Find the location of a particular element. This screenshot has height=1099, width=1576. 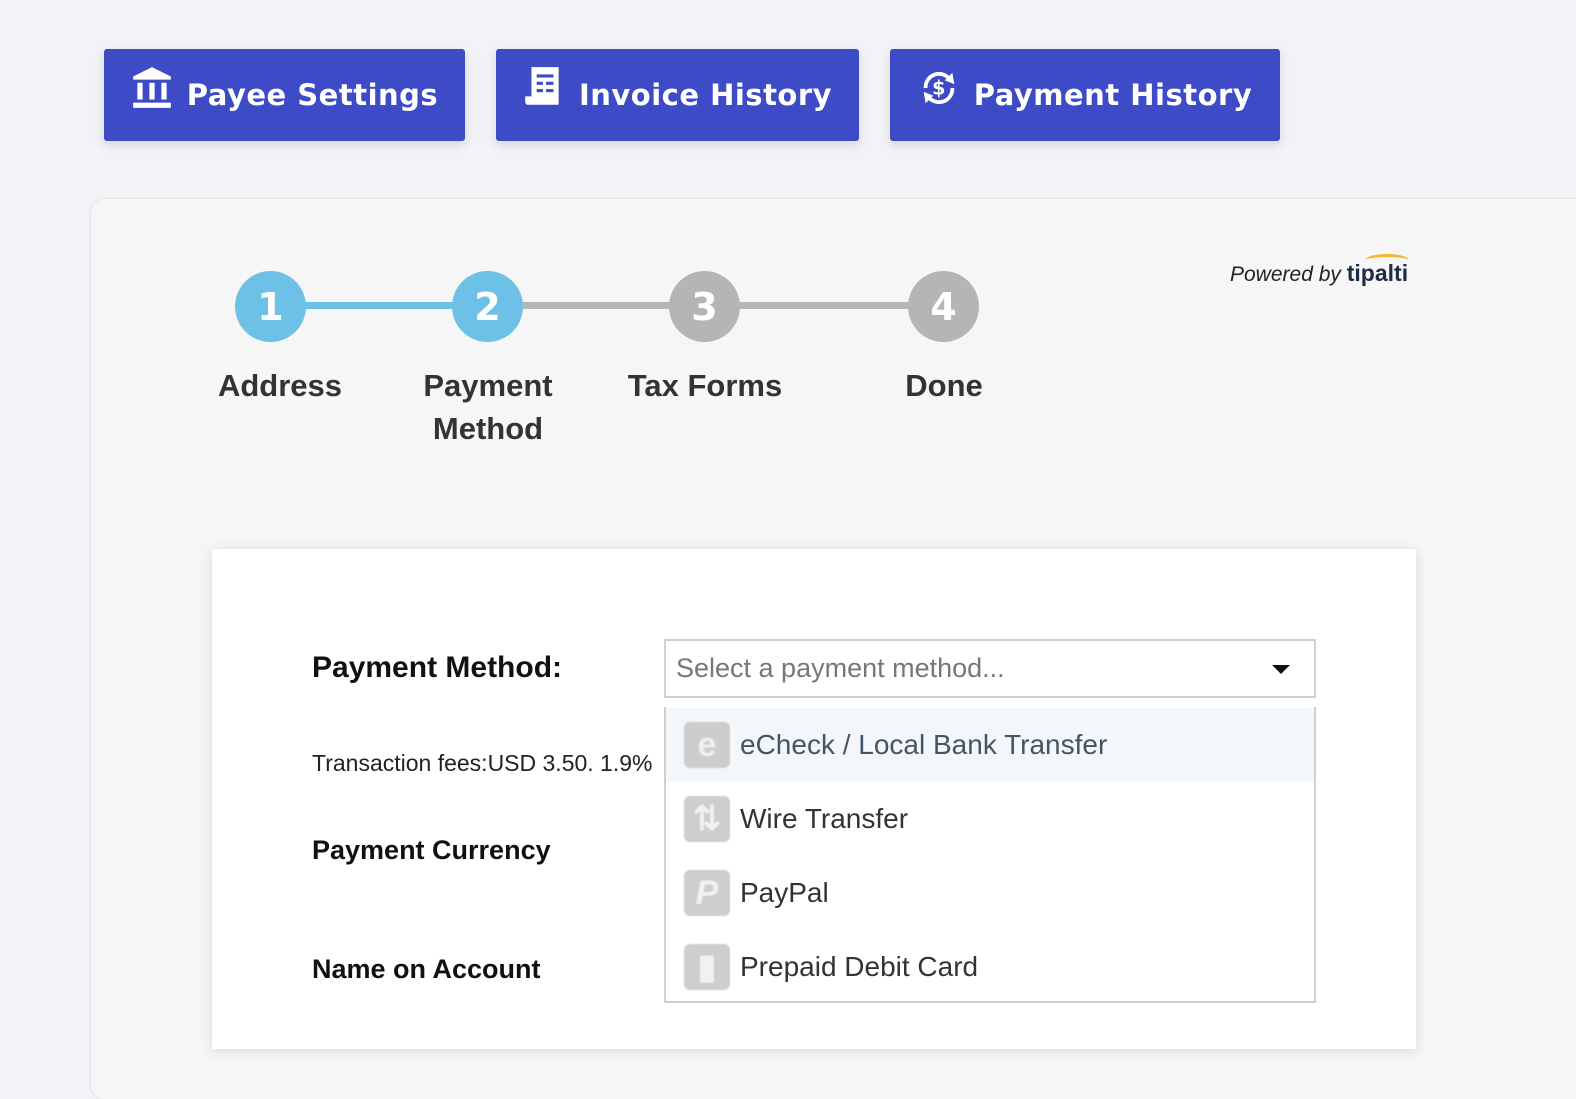

invoice-history-button: Invoice History is located at coordinates (677, 95).